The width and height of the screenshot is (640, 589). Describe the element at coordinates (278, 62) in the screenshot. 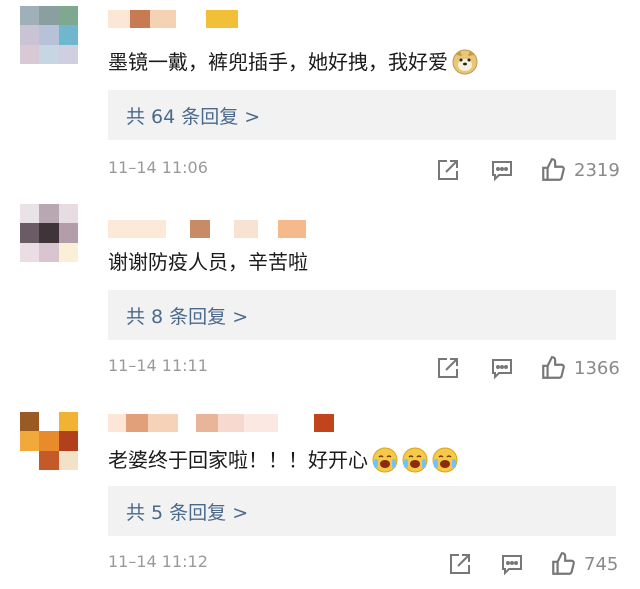

I see `comment-text-content: 墨镜一戴，裤兜插手，她好拽，我好爱` at that location.